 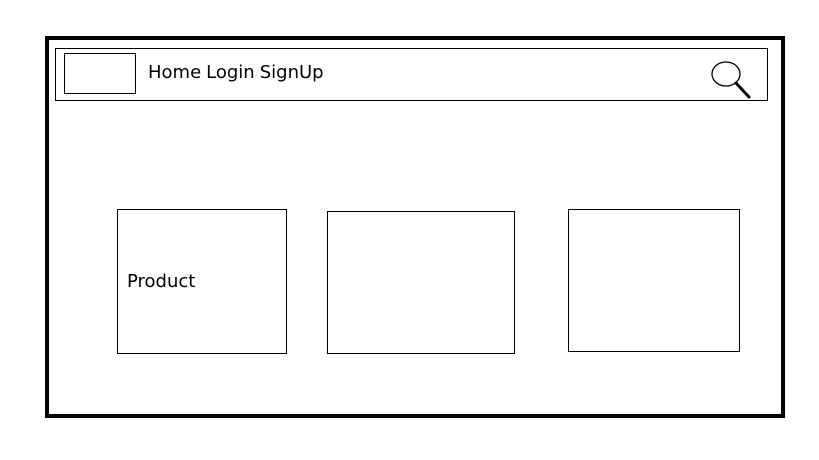 What do you see at coordinates (731, 80) in the screenshot?
I see `search-icon` at bounding box center [731, 80].